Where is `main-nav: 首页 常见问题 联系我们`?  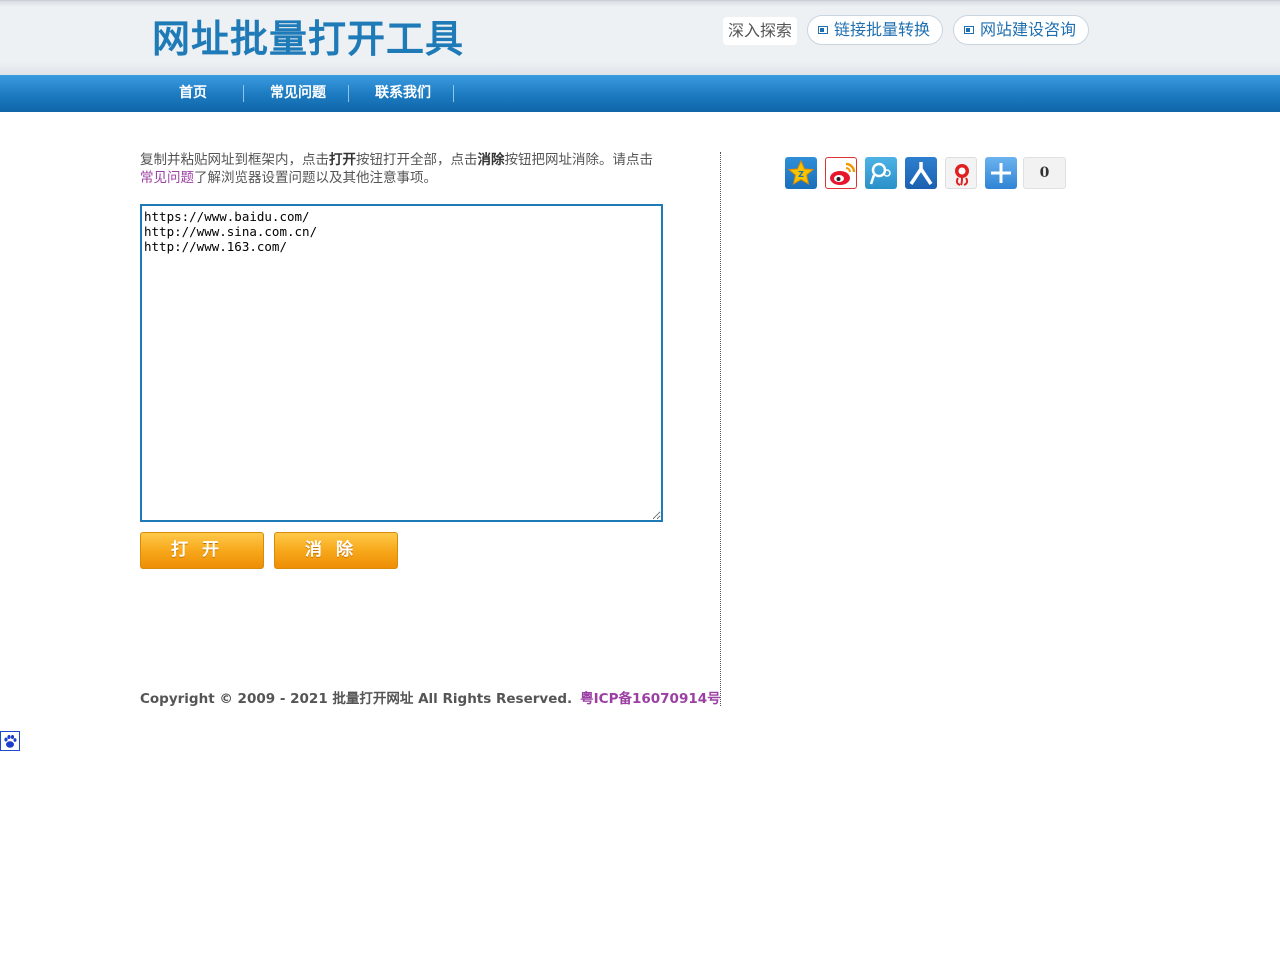
main-nav: 首页 常见问题 联系我们 is located at coordinates (640, 93).